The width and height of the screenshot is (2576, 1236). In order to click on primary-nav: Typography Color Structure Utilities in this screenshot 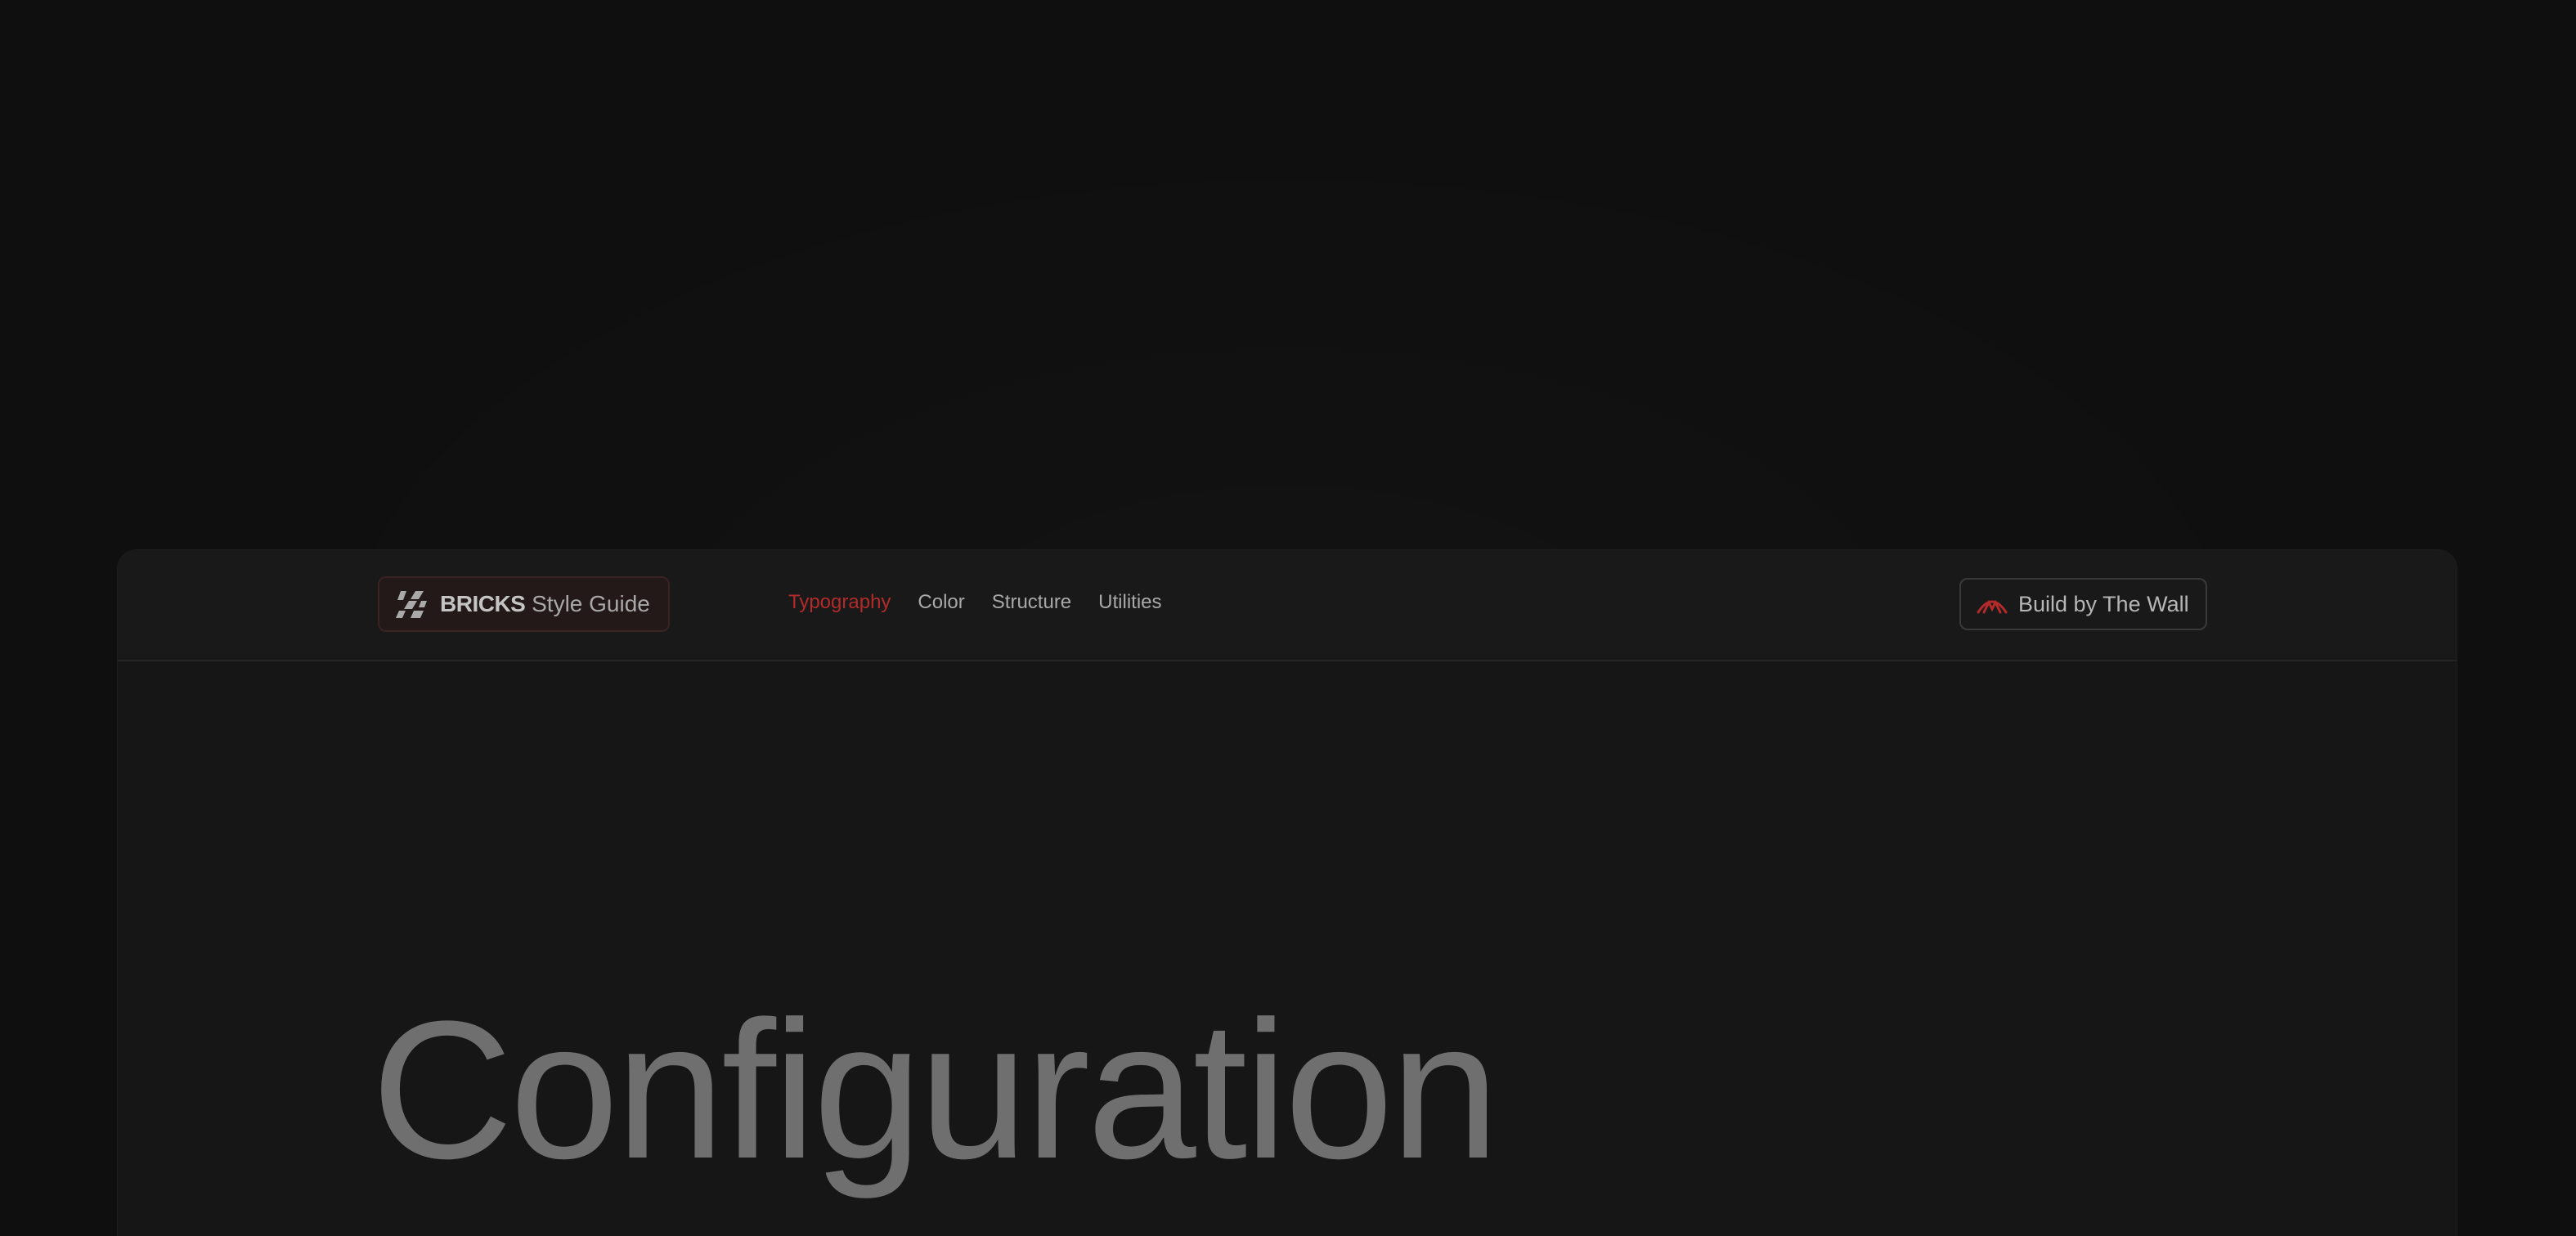, I will do `click(975, 602)`.